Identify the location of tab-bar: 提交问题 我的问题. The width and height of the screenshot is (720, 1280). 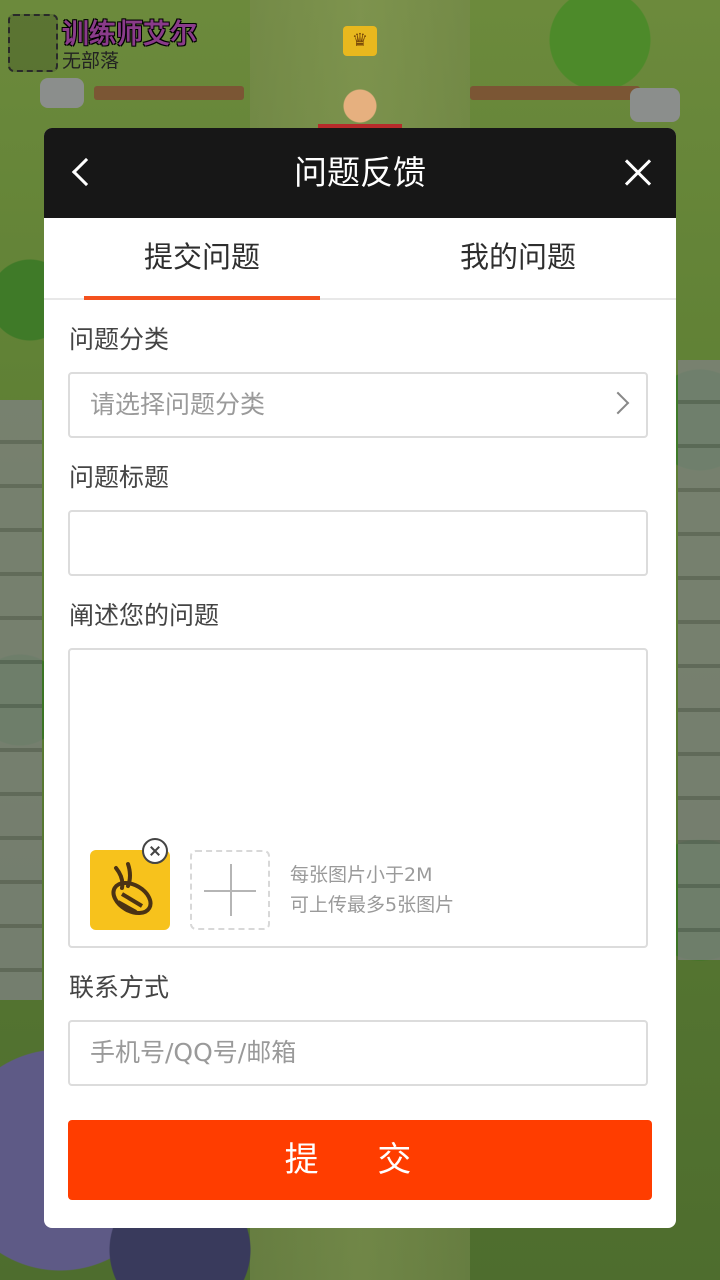
(360, 259).